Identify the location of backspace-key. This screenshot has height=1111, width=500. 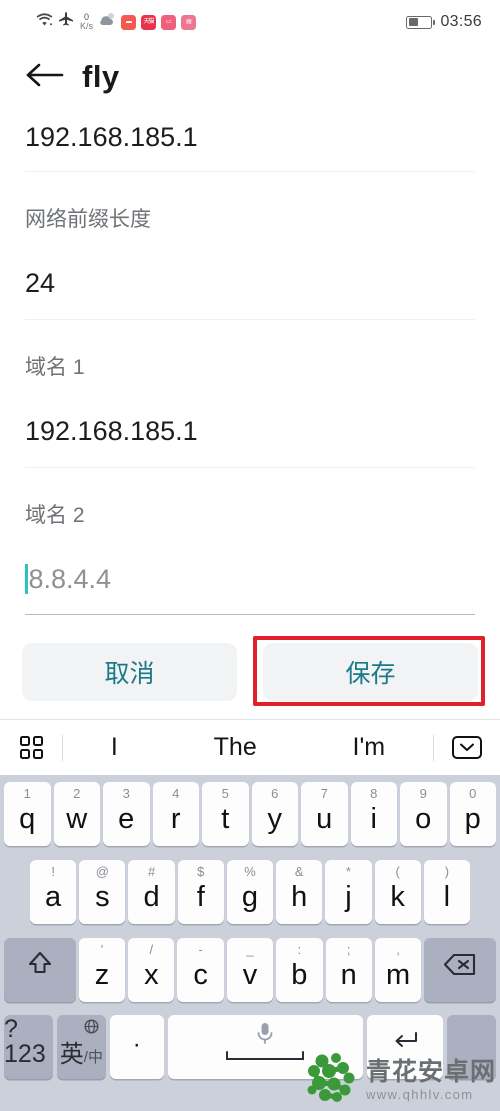
(460, 970).